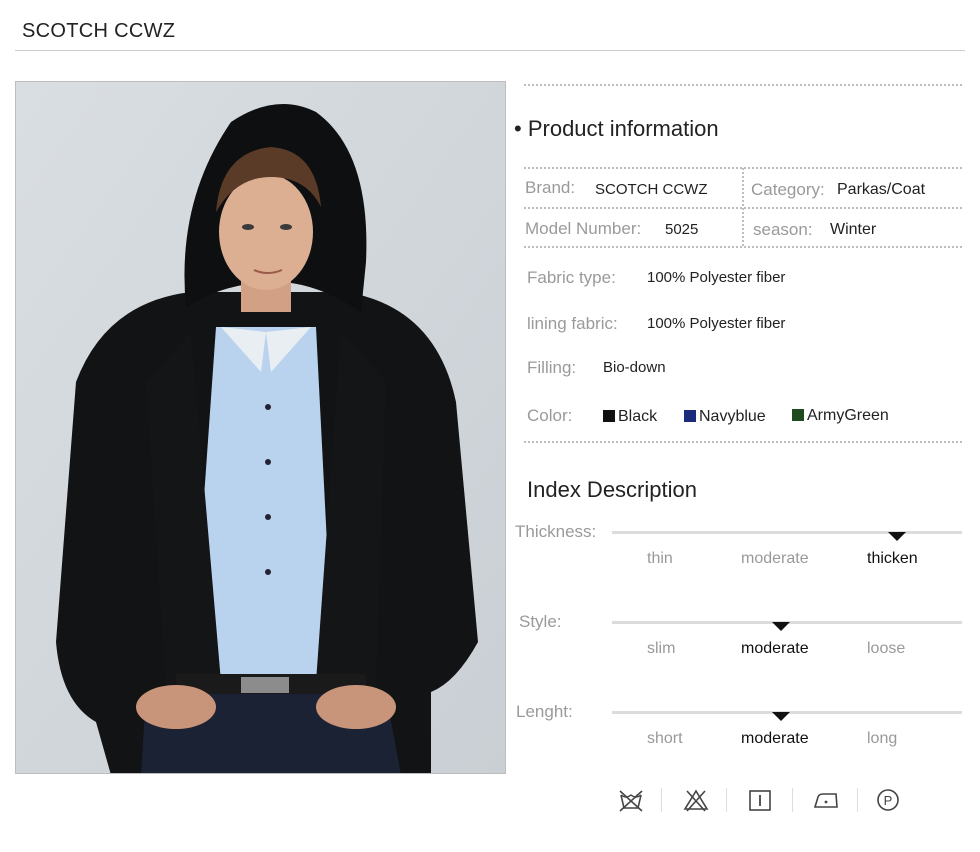 The width and height of the screenshot is (980, 852). What do you see at coordinates (638, 416) in the screenshot?
I see `color-name-black: Black` at bounding box center [638, 416].